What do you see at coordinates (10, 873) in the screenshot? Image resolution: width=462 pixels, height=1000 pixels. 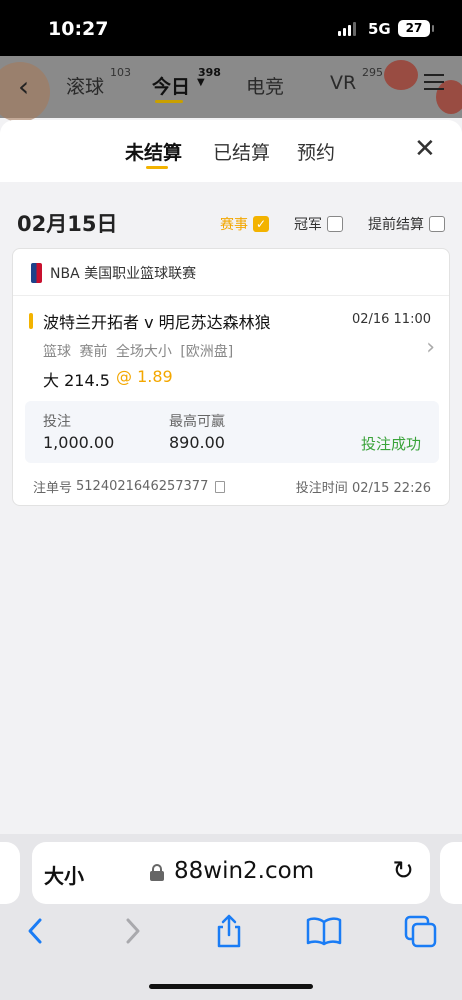 I see `previous-tab-peek` at bounding box center [10, 873].